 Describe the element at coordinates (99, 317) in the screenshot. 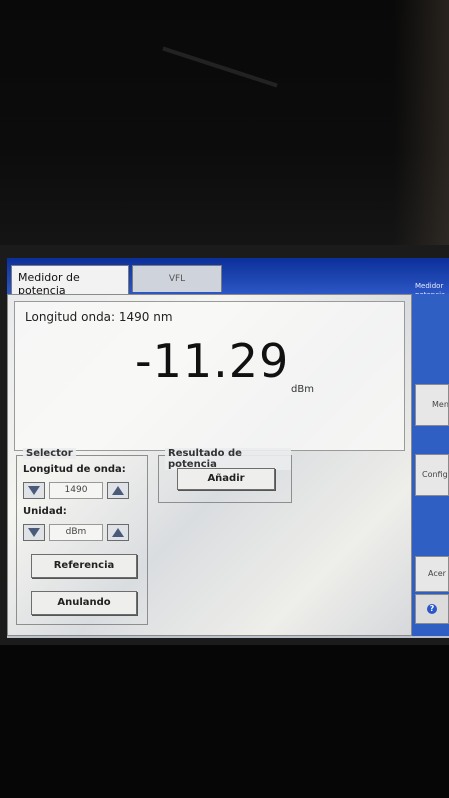

I see `wavelength-readout: Longitud onda: 1490 nm` at that location.